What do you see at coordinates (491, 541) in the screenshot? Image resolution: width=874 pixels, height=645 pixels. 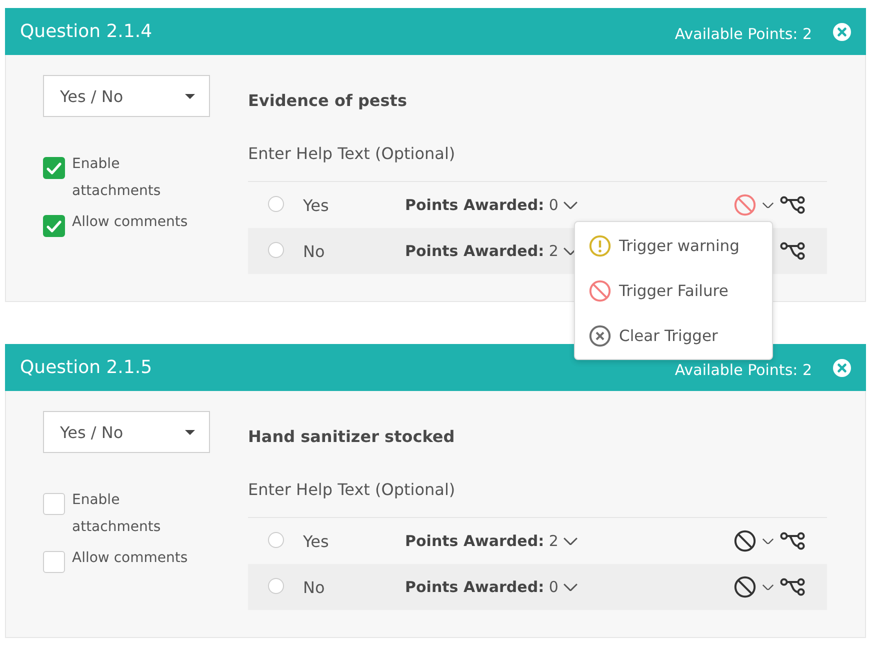 I see `points-dropdown: Points Awarded: 2` at bounding box center [491, 541].